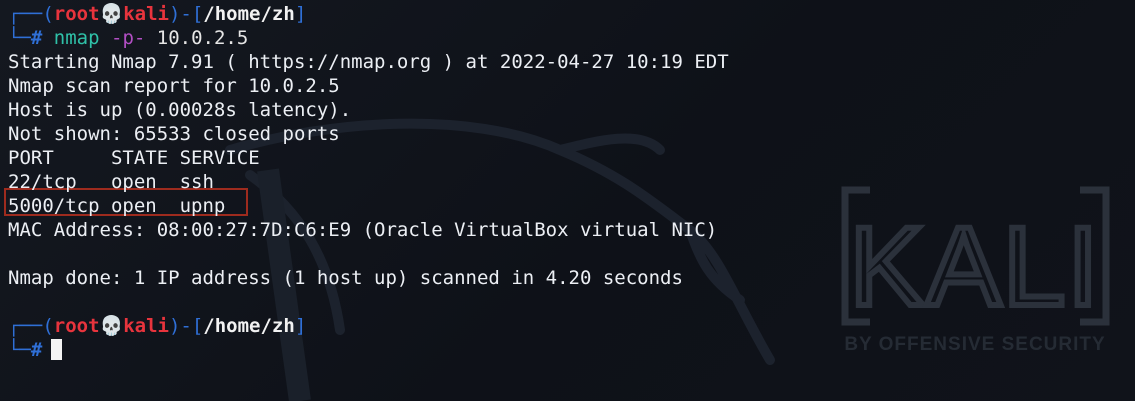  Describe the element at coordinates (174, 86) in the screenshot. I see `output-line: Nmap scan report for 10.0.2.5` at that location.